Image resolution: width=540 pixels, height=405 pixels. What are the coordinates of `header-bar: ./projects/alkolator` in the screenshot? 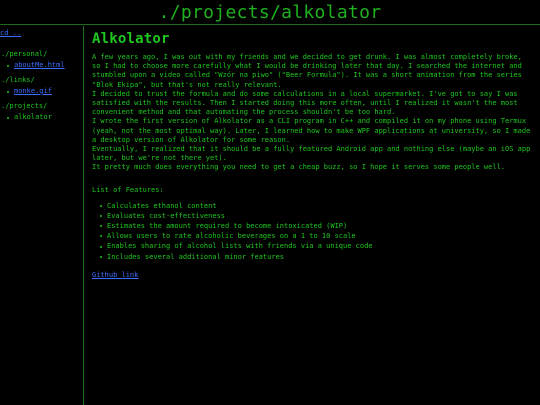 It's located at (270, 12).